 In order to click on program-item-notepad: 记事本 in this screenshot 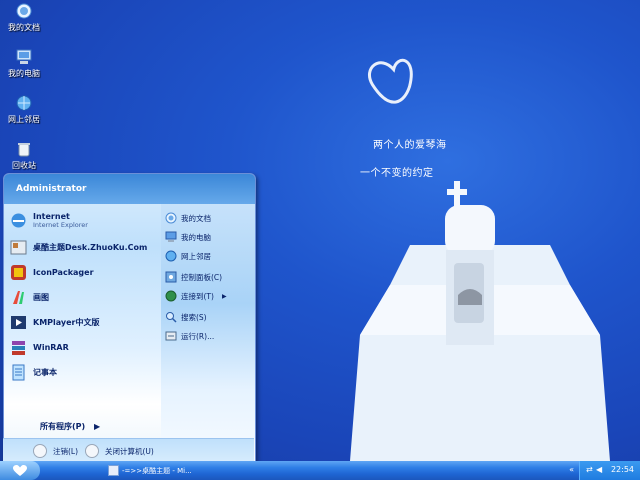, I will do `click(33, 372)`.